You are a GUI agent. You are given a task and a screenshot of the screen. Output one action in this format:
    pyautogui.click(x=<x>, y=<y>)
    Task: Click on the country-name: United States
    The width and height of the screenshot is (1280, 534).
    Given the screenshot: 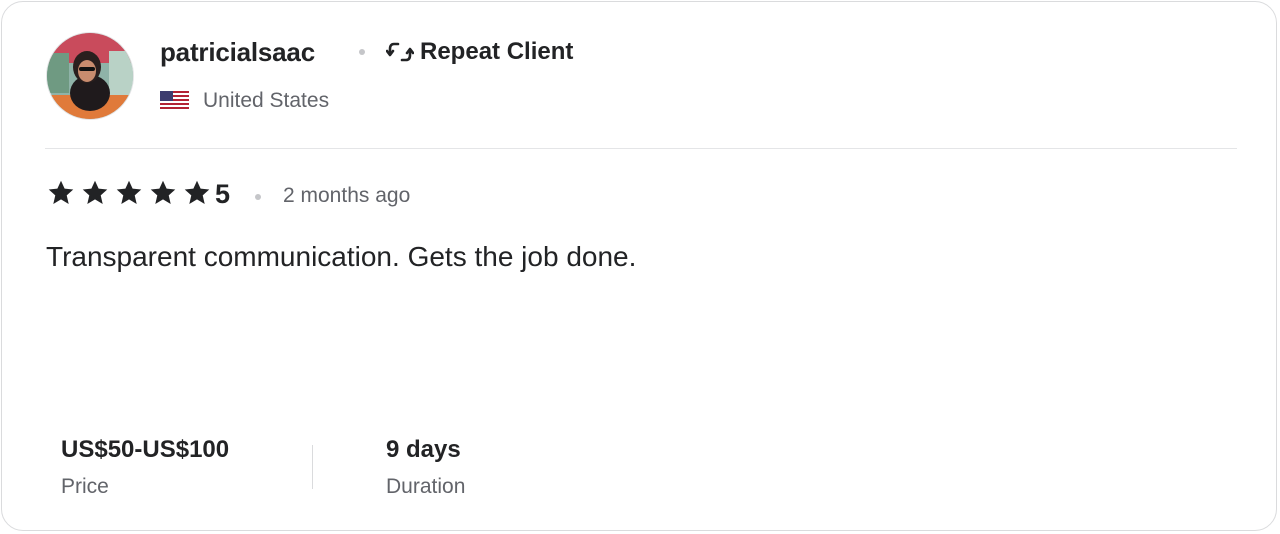 What is the action you would take?
    pyautogui.click(x=266, y=100)
    